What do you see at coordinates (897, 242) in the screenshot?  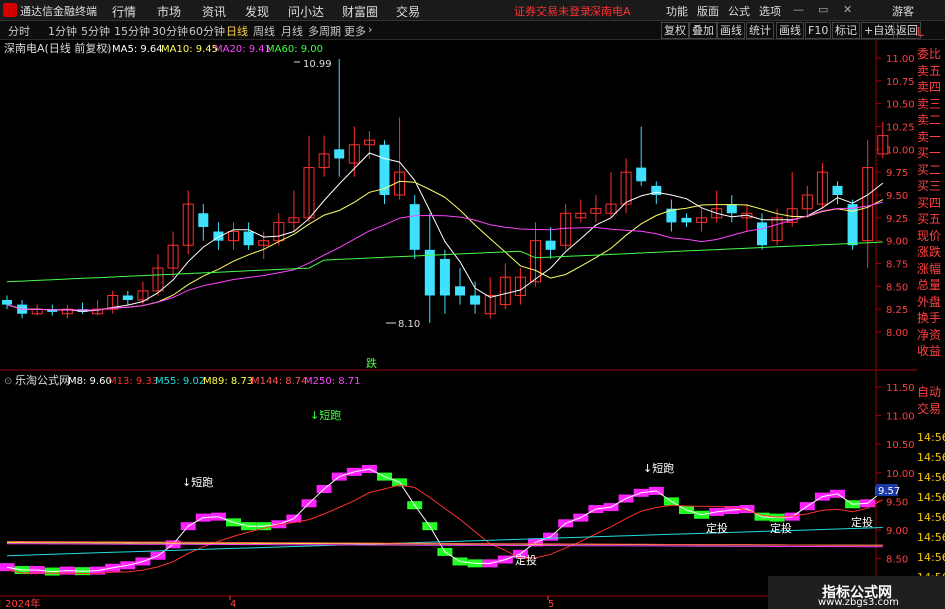 I see `price-tick-label: 9.00` at bounding box center [897, 242].